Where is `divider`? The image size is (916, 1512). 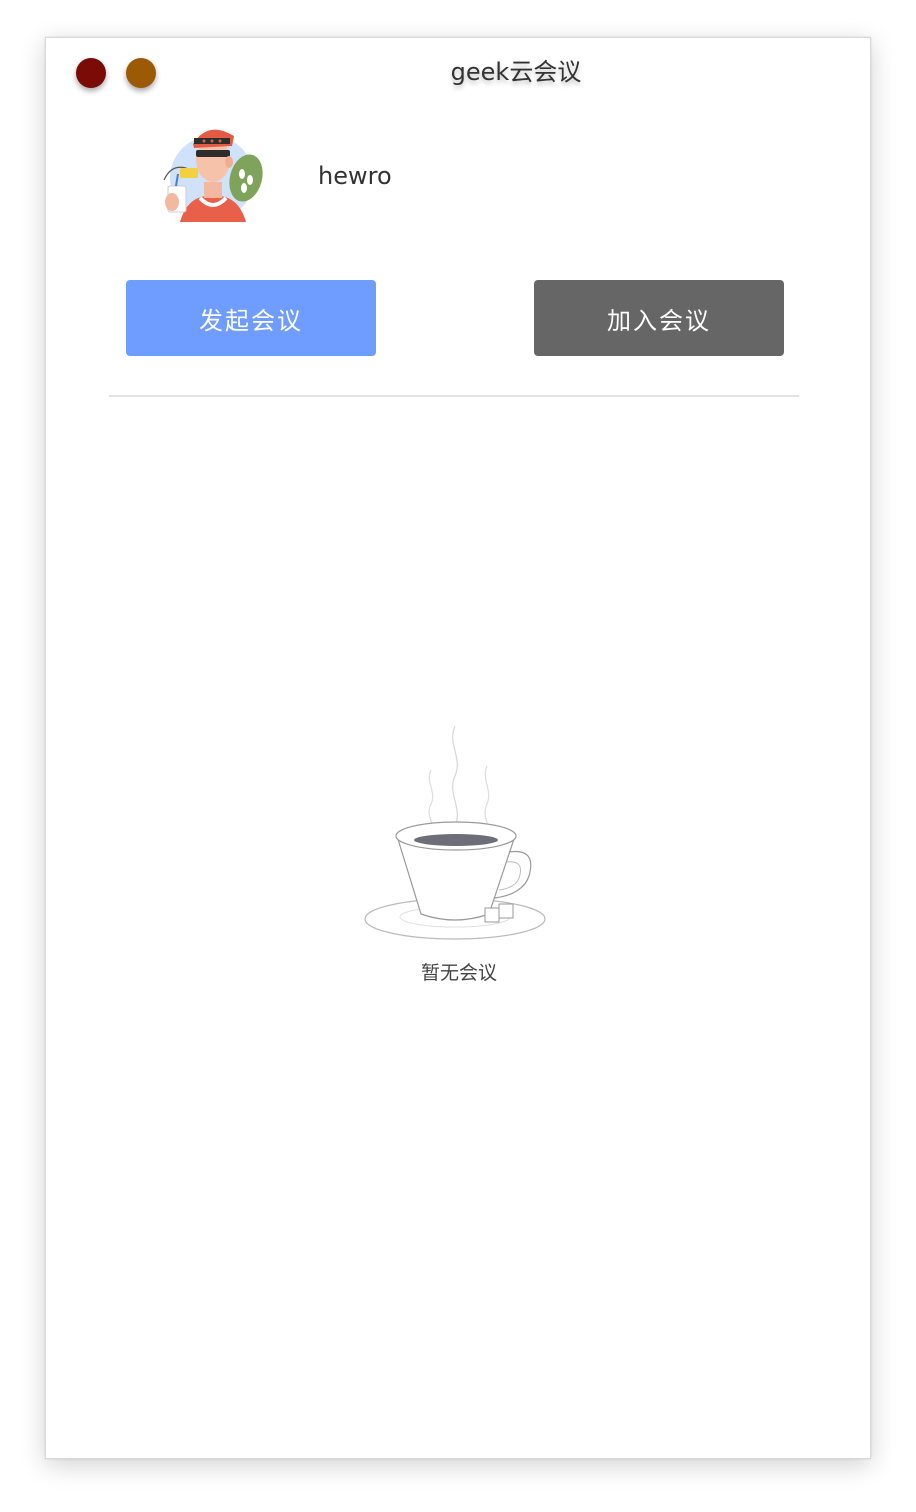
divider is located at coordinates (454, 396).